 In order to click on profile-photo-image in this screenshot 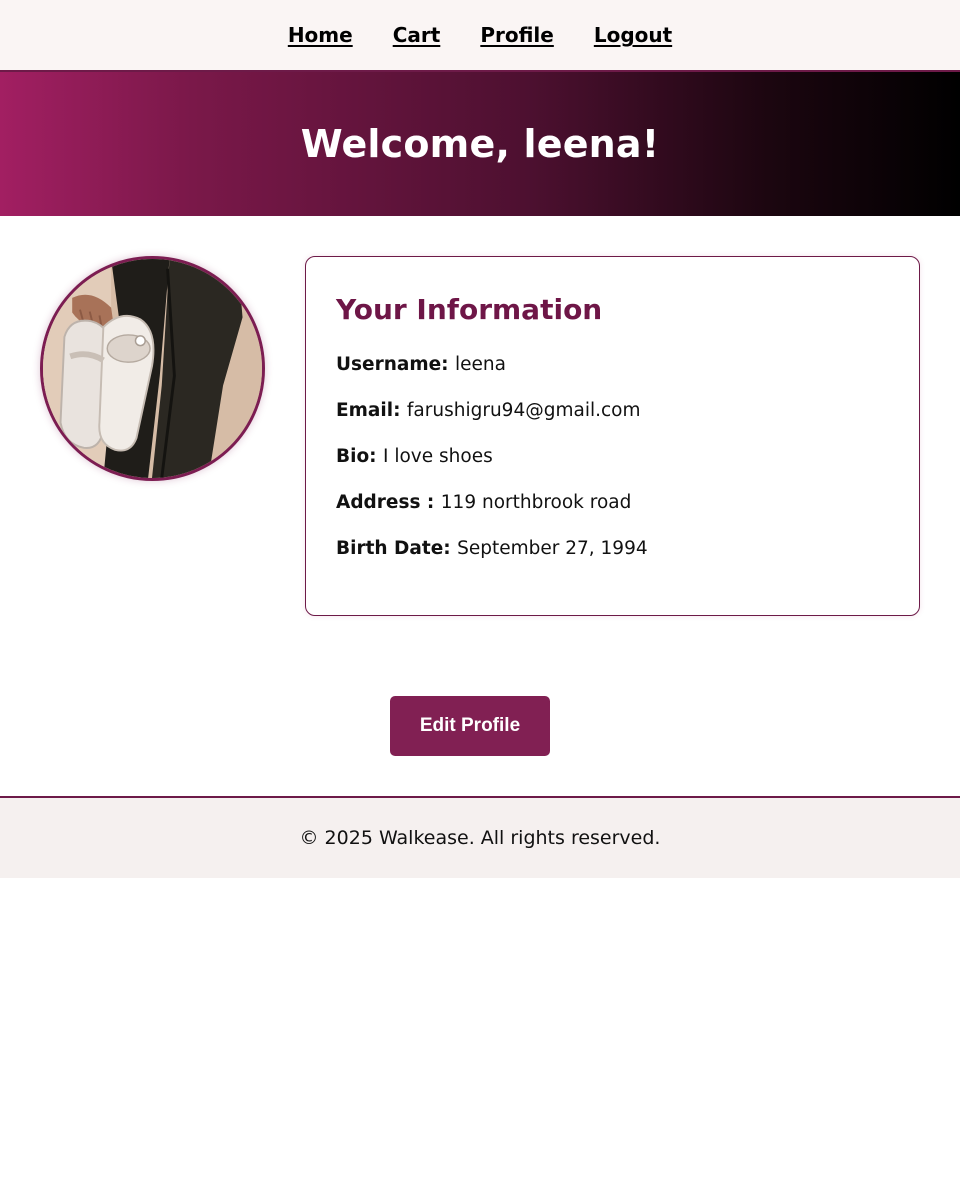, I will do `click(152, 368)`.